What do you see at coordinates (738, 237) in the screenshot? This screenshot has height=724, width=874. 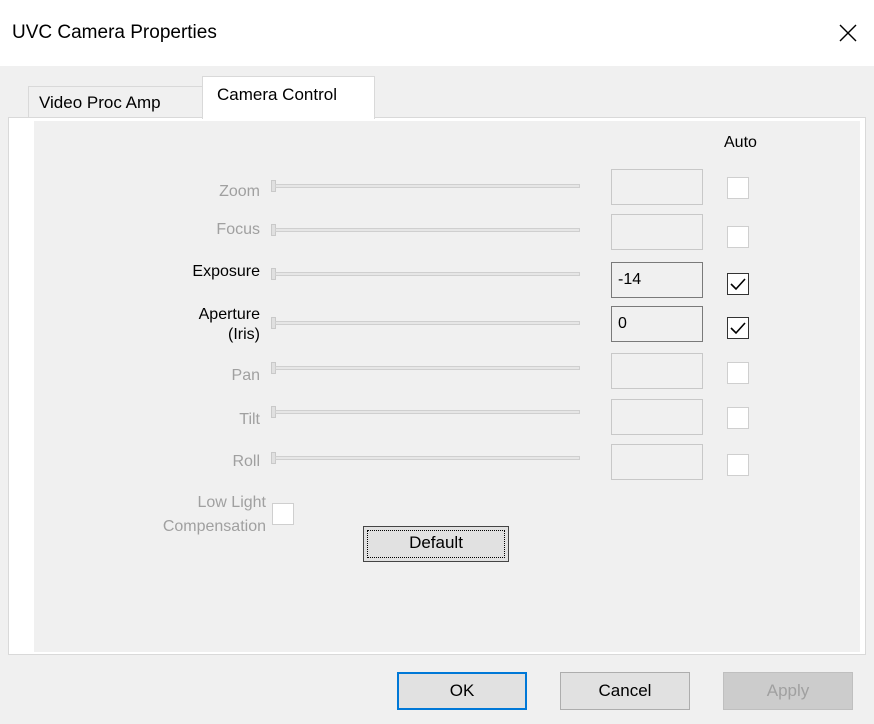 I see `focus-auto-checkbox` at bounding box center [738, 237].